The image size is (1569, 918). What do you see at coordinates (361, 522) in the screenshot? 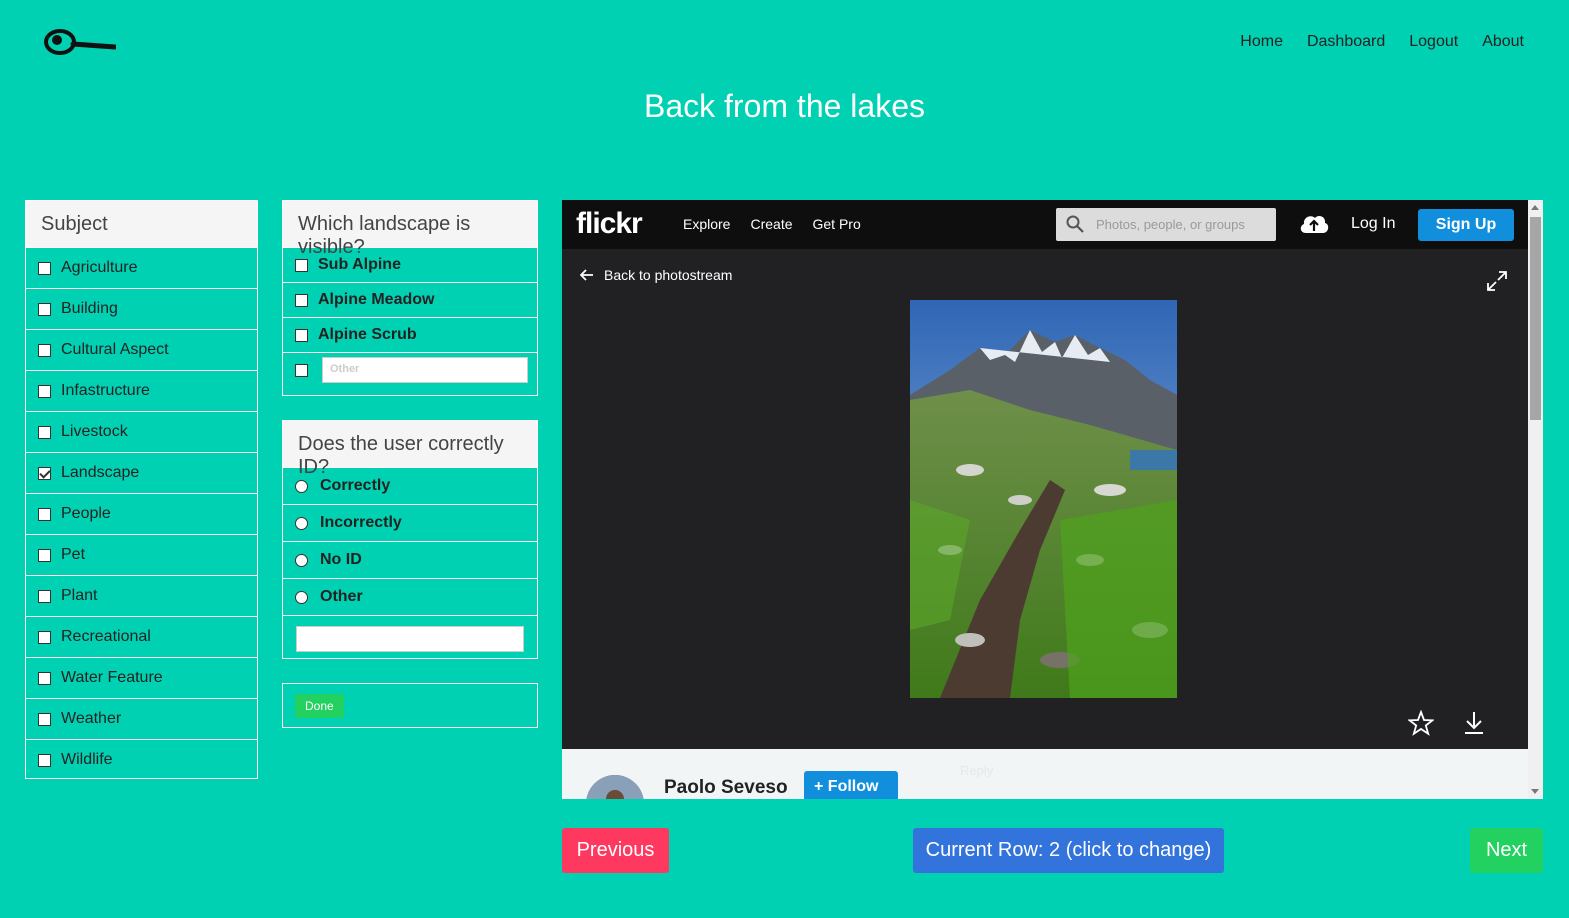
I see `option-label: Incorrectly` at bounding box center [361, 522].